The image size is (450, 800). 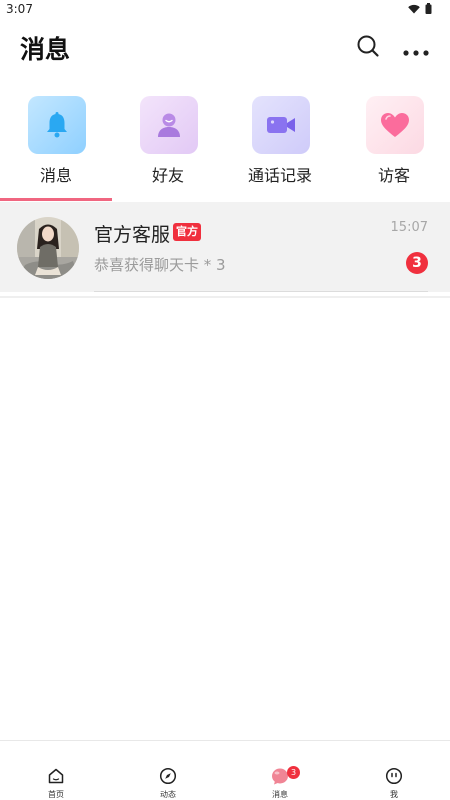 What do you see at coordinates (160, 265) in the screenshot?
I see `conversation-preview: 恭喜获得聊天卡 * 3` at bounding box center [160, 265].